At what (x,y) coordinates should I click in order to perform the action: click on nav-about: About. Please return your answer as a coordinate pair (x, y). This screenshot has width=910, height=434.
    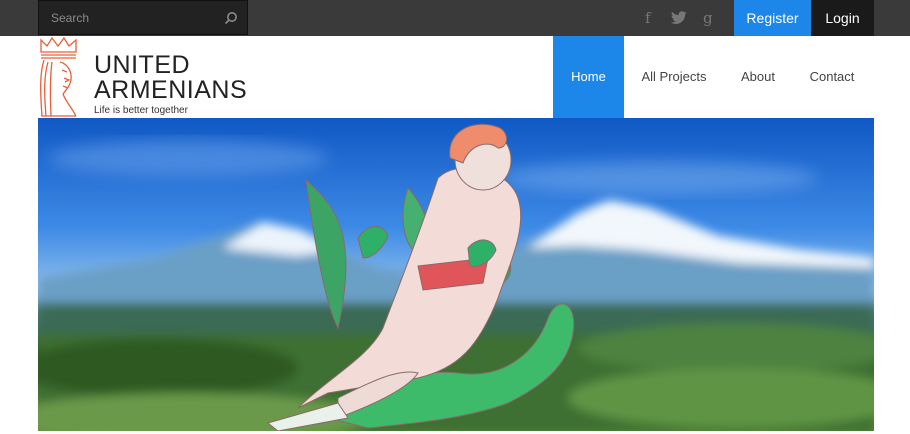
    Looking at the image, I should click on (758, 77).